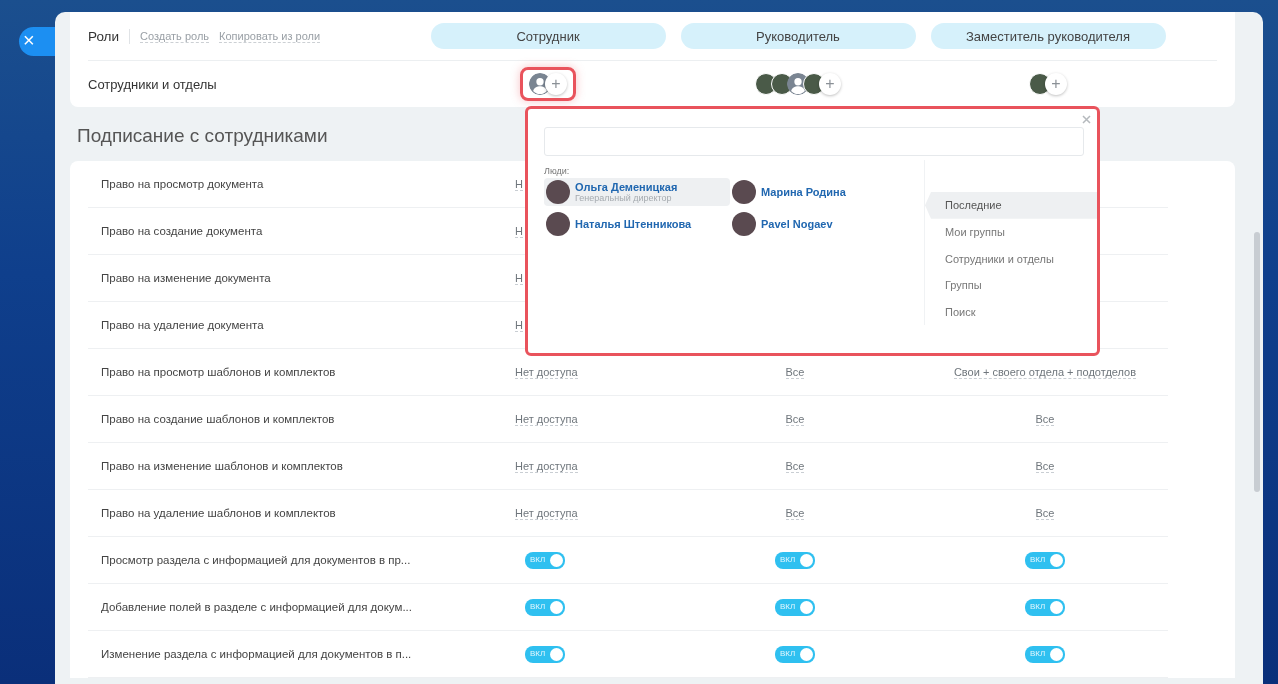 The height and width of the screenshot is (684, 1278). Describe the element at coordinates (182, 184) in the screenshot. I see `permission-label: Право на просмотр документа` at that location.